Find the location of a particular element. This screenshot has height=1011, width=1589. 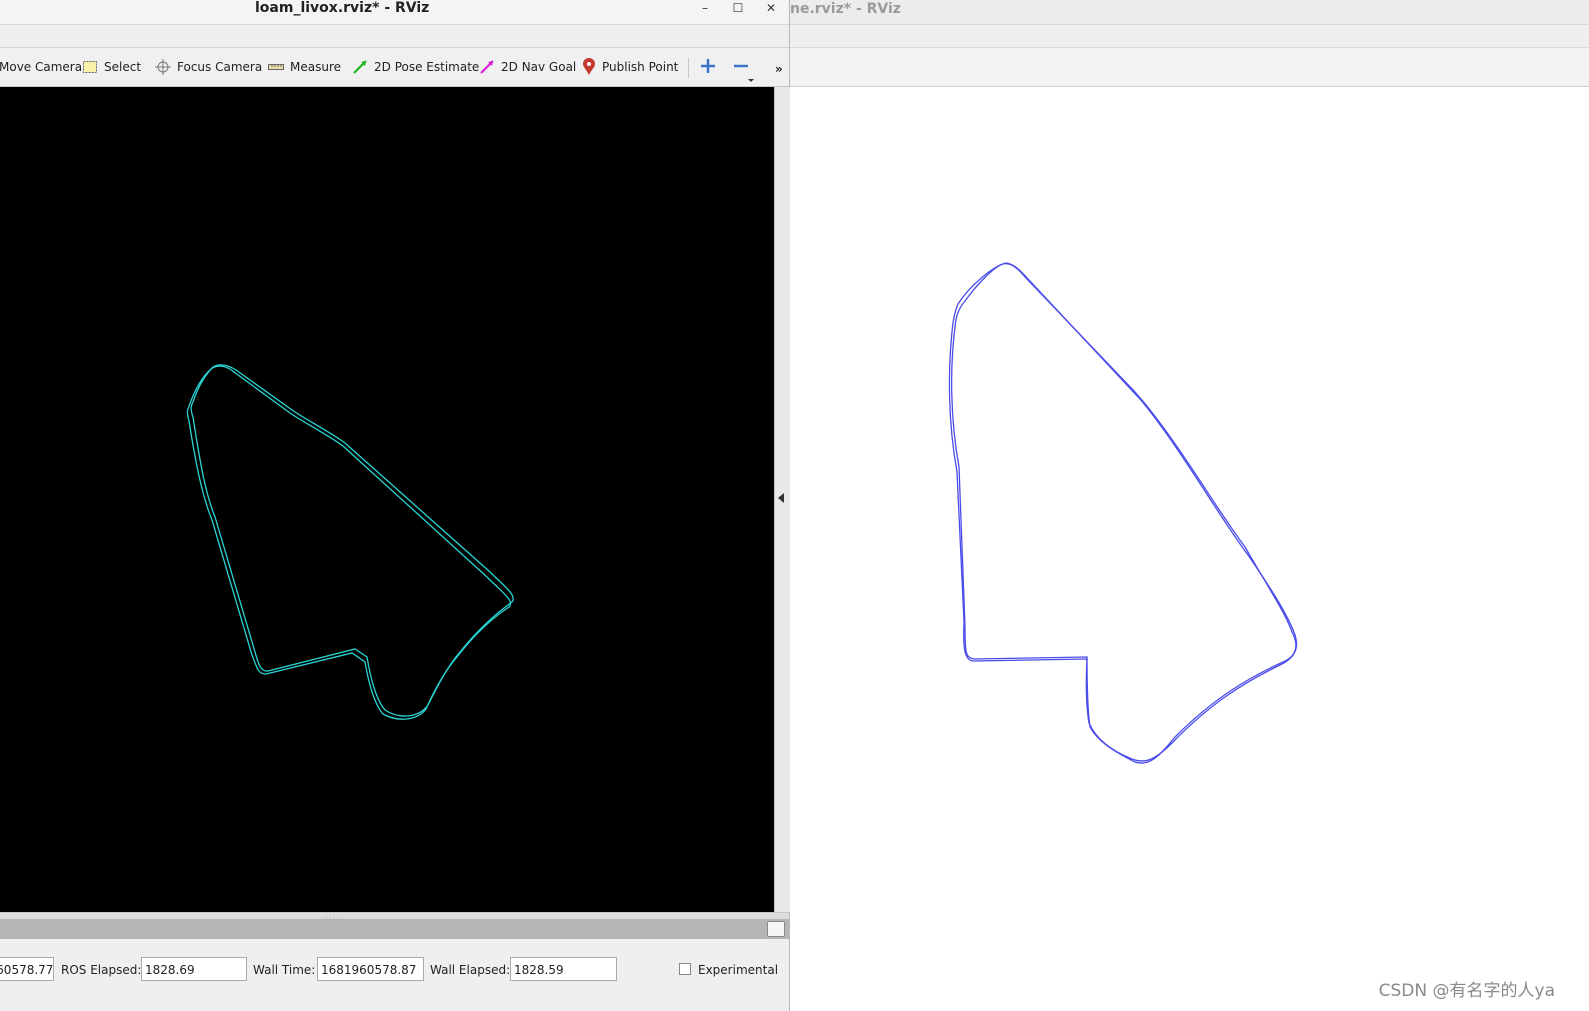

toolbar-separator is located at coordinates (688, 68).